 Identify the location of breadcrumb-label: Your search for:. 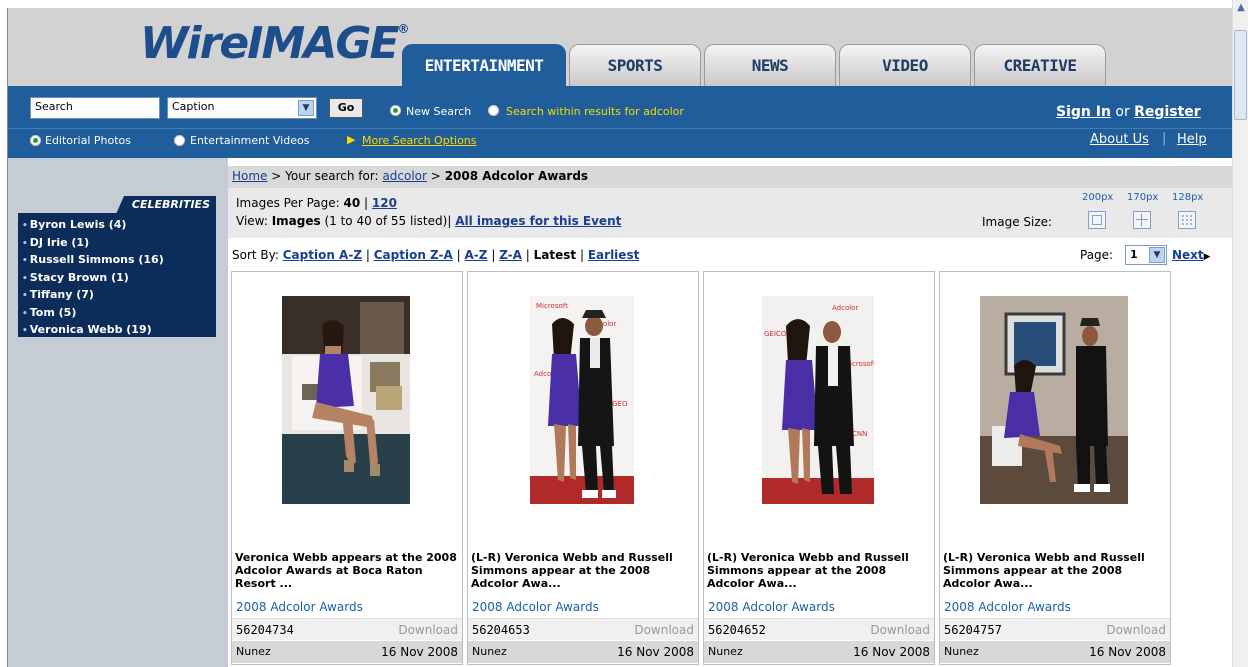
(332, 176).